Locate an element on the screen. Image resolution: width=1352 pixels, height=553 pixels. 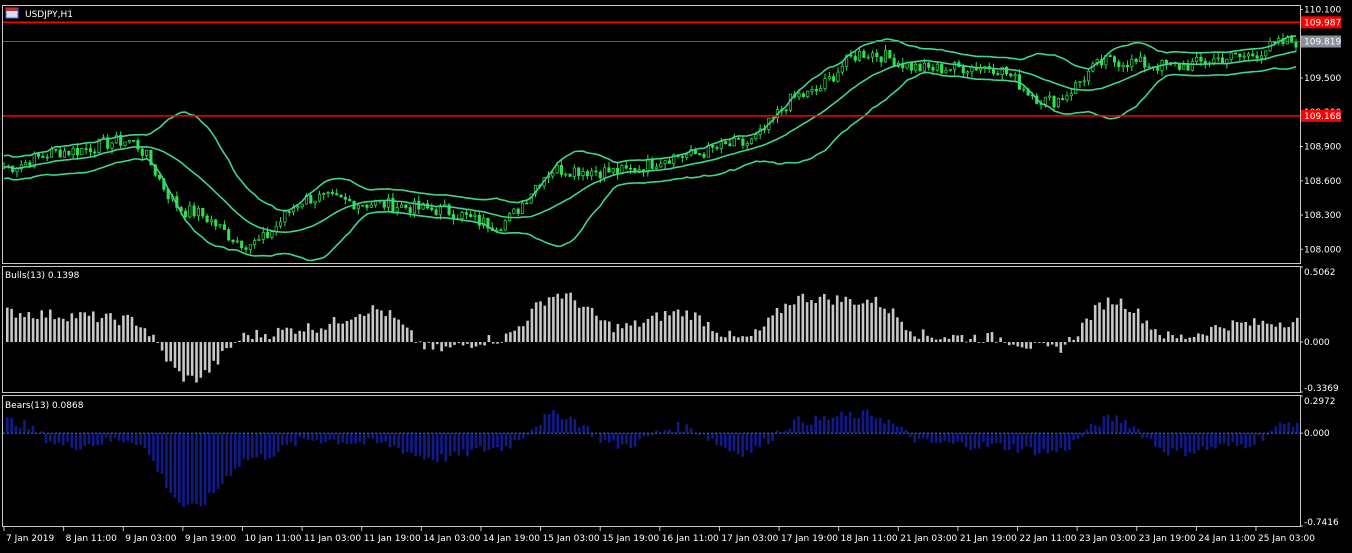
time-tick-label: 8 Jan 11:00 is located at coordinates (92, 539).